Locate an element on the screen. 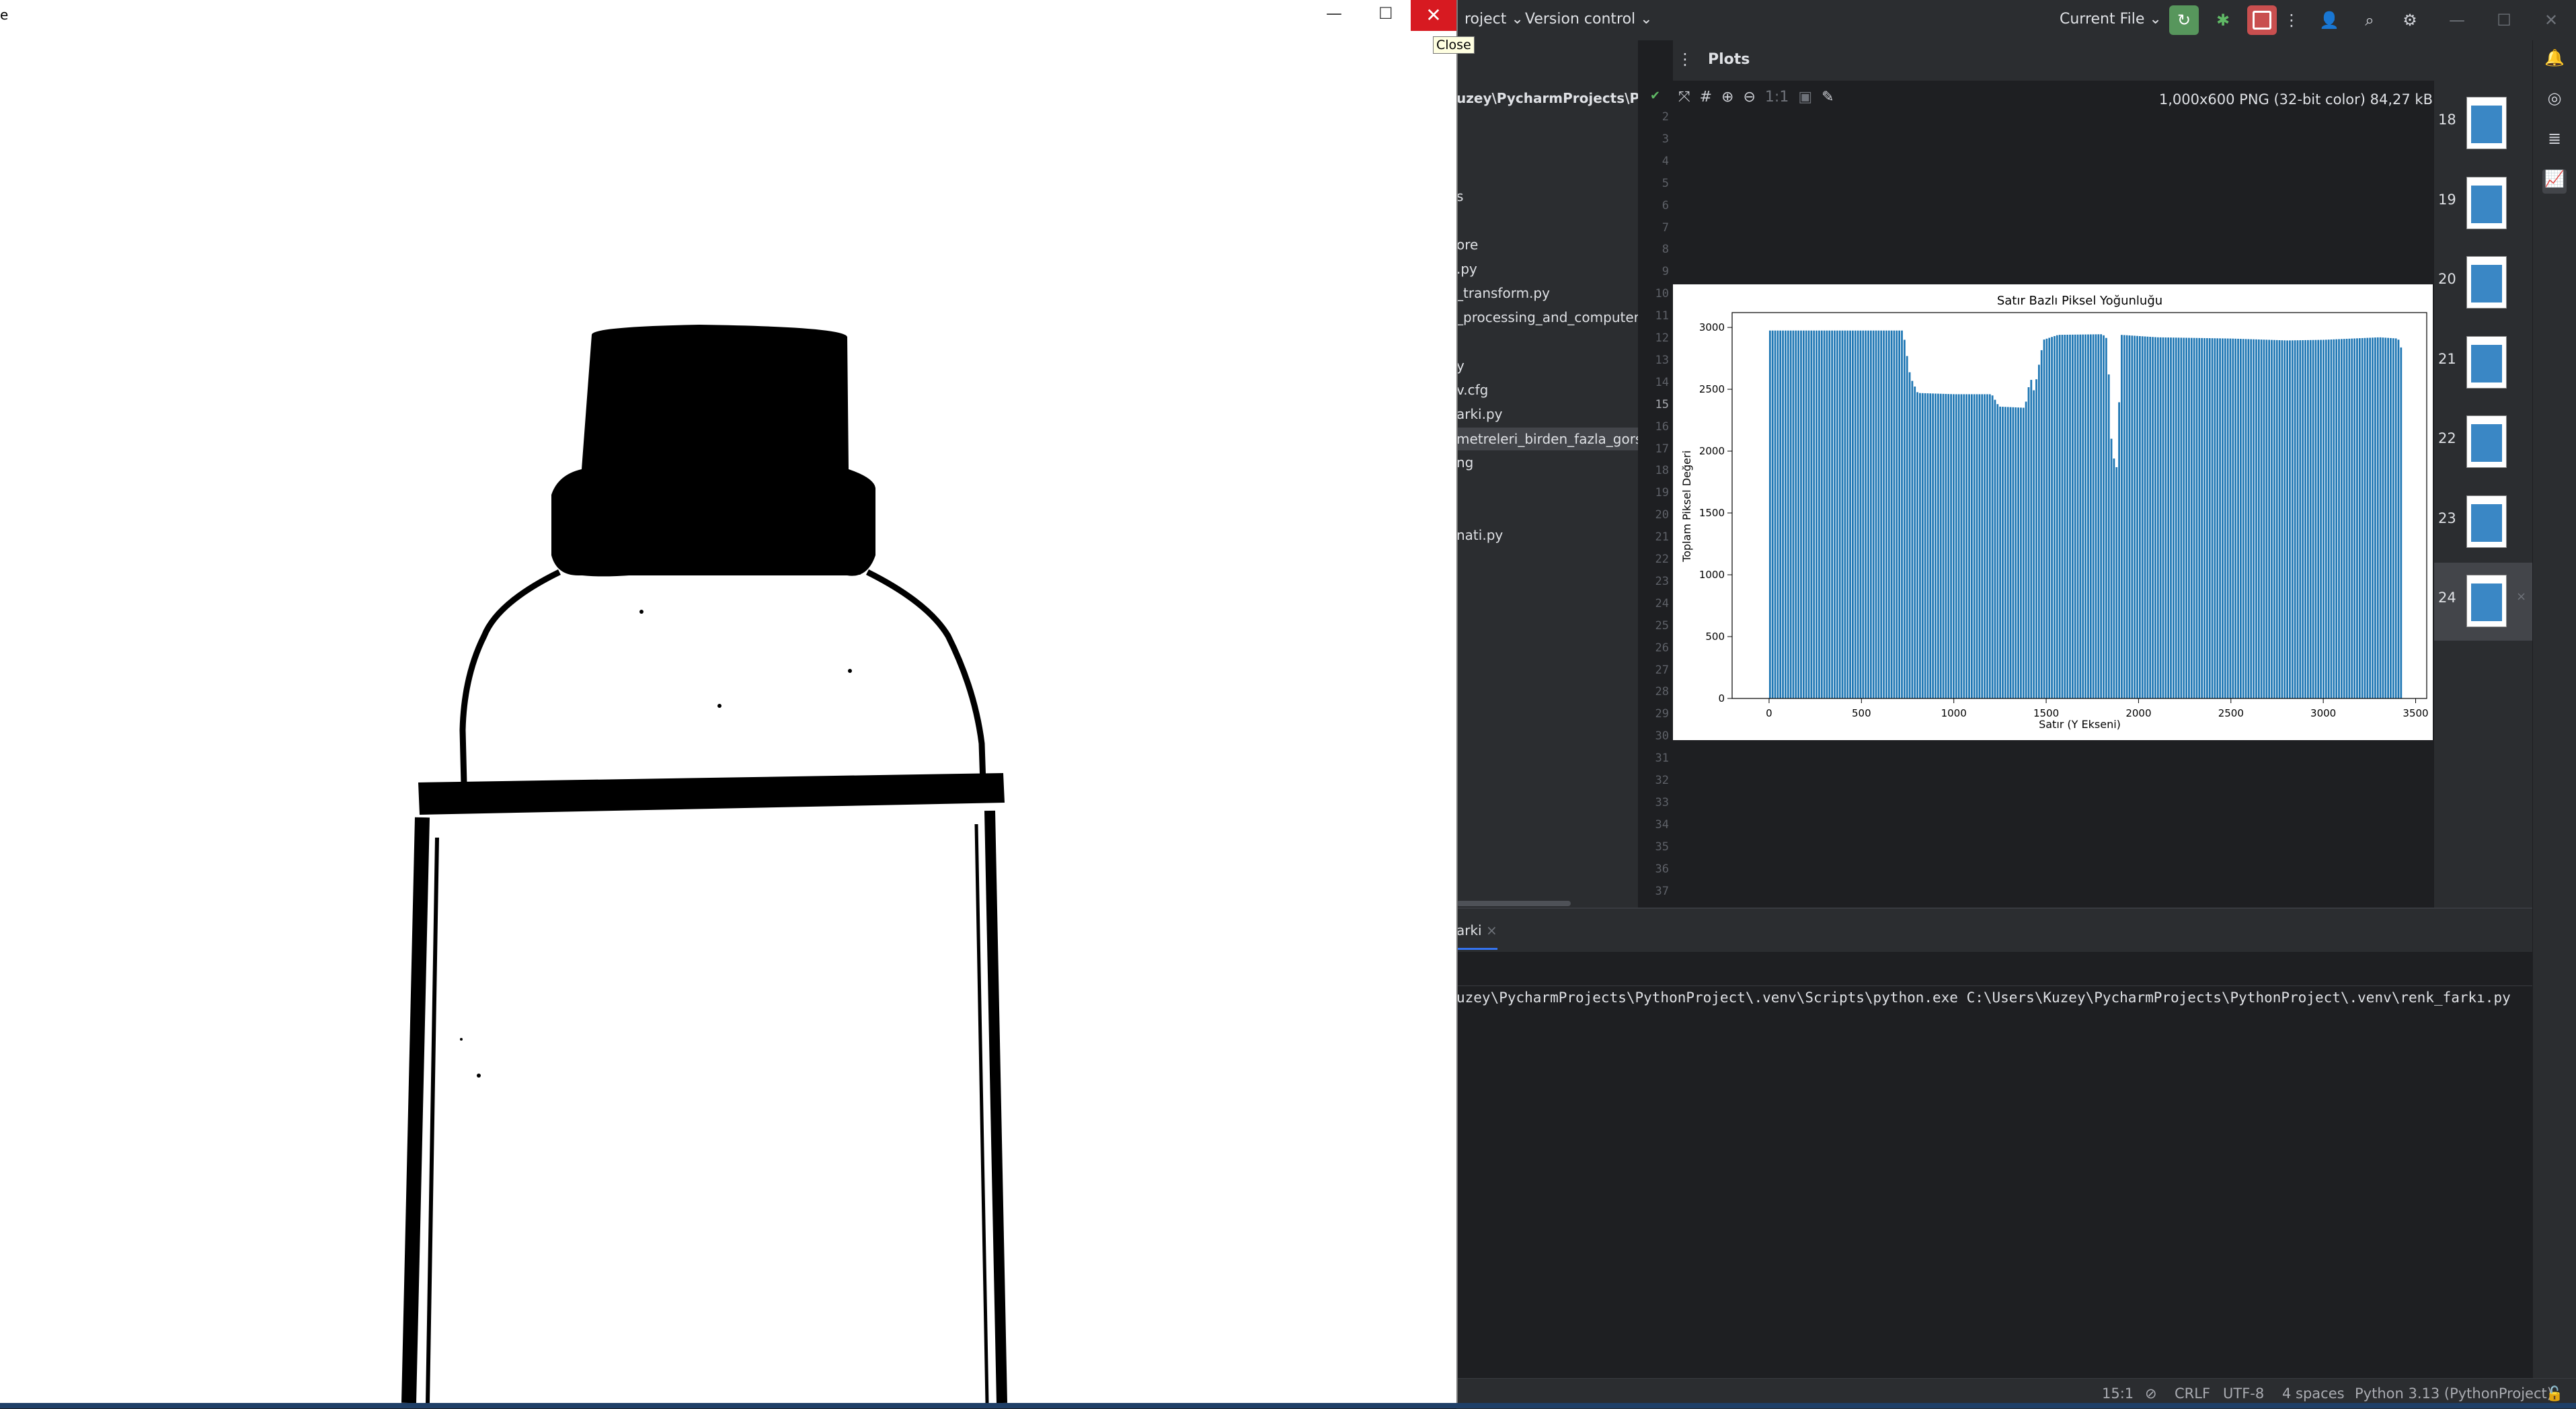 This screenshot has width=2576, height=1409. close-thumbnail-icon: × is located at coordinates (2521, 597).